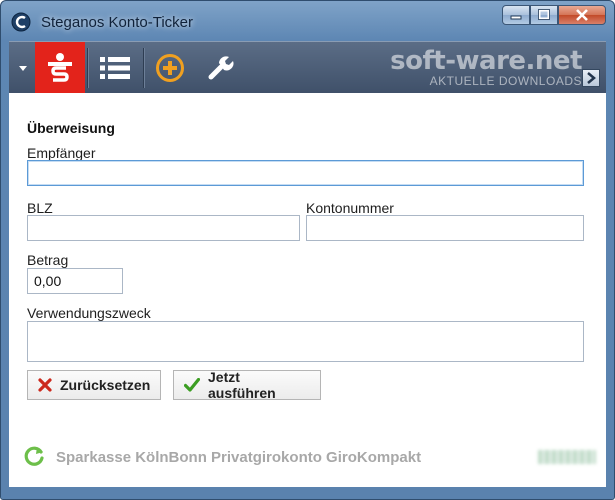 The height and width of the screenshot is (500, 615). What do you see at coordinates (486, 61) in the screenshot?
I see `watermark-logo: soft-ware.net` at bounding box center [486, 61].